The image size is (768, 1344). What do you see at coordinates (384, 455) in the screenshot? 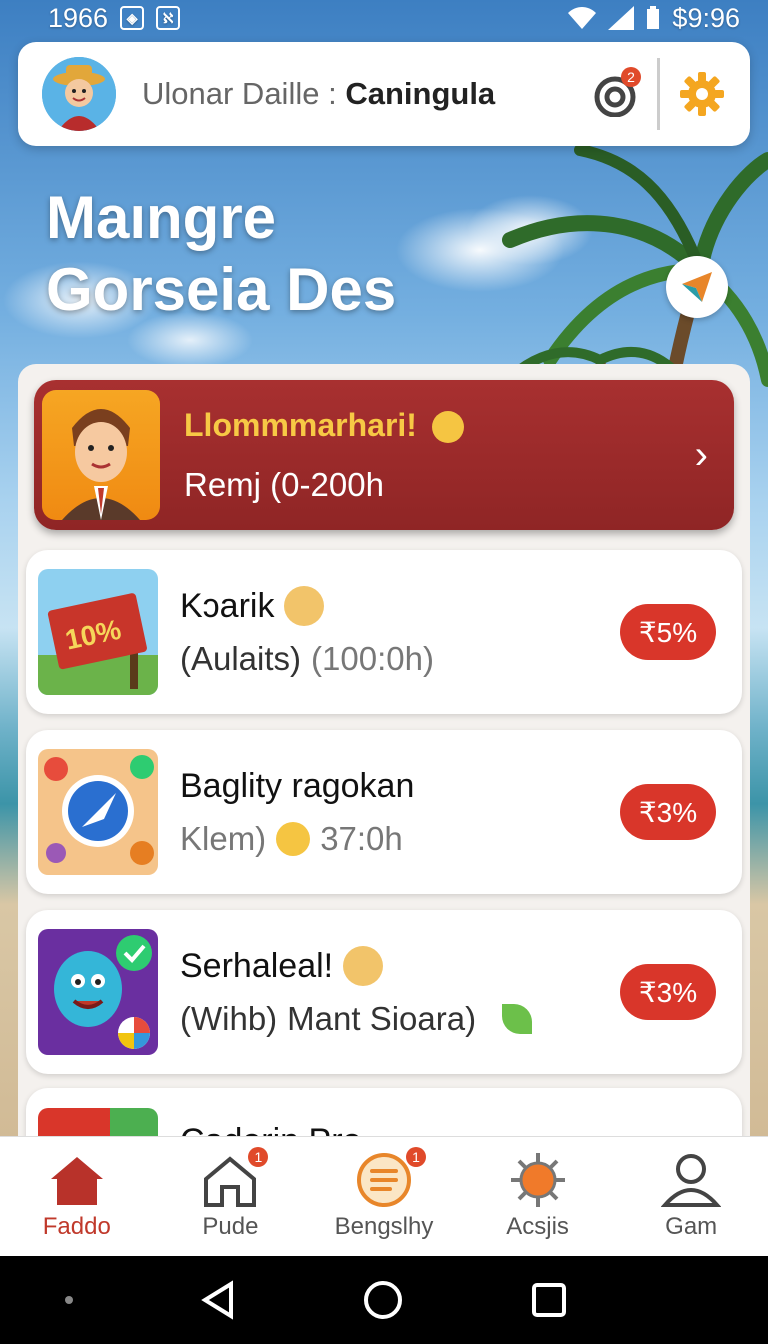
I see `featured-banner: Llommmarhari! Remj (0-200h ›` at bounding box center [384, 455].